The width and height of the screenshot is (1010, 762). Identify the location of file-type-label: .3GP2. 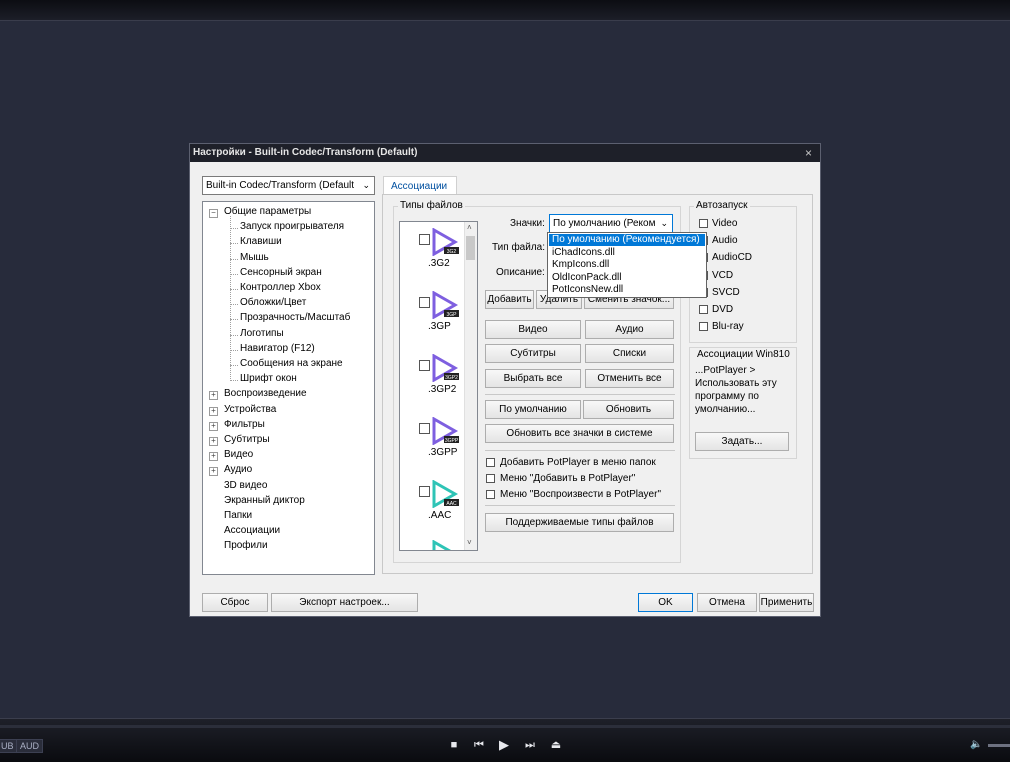
(442, 389).